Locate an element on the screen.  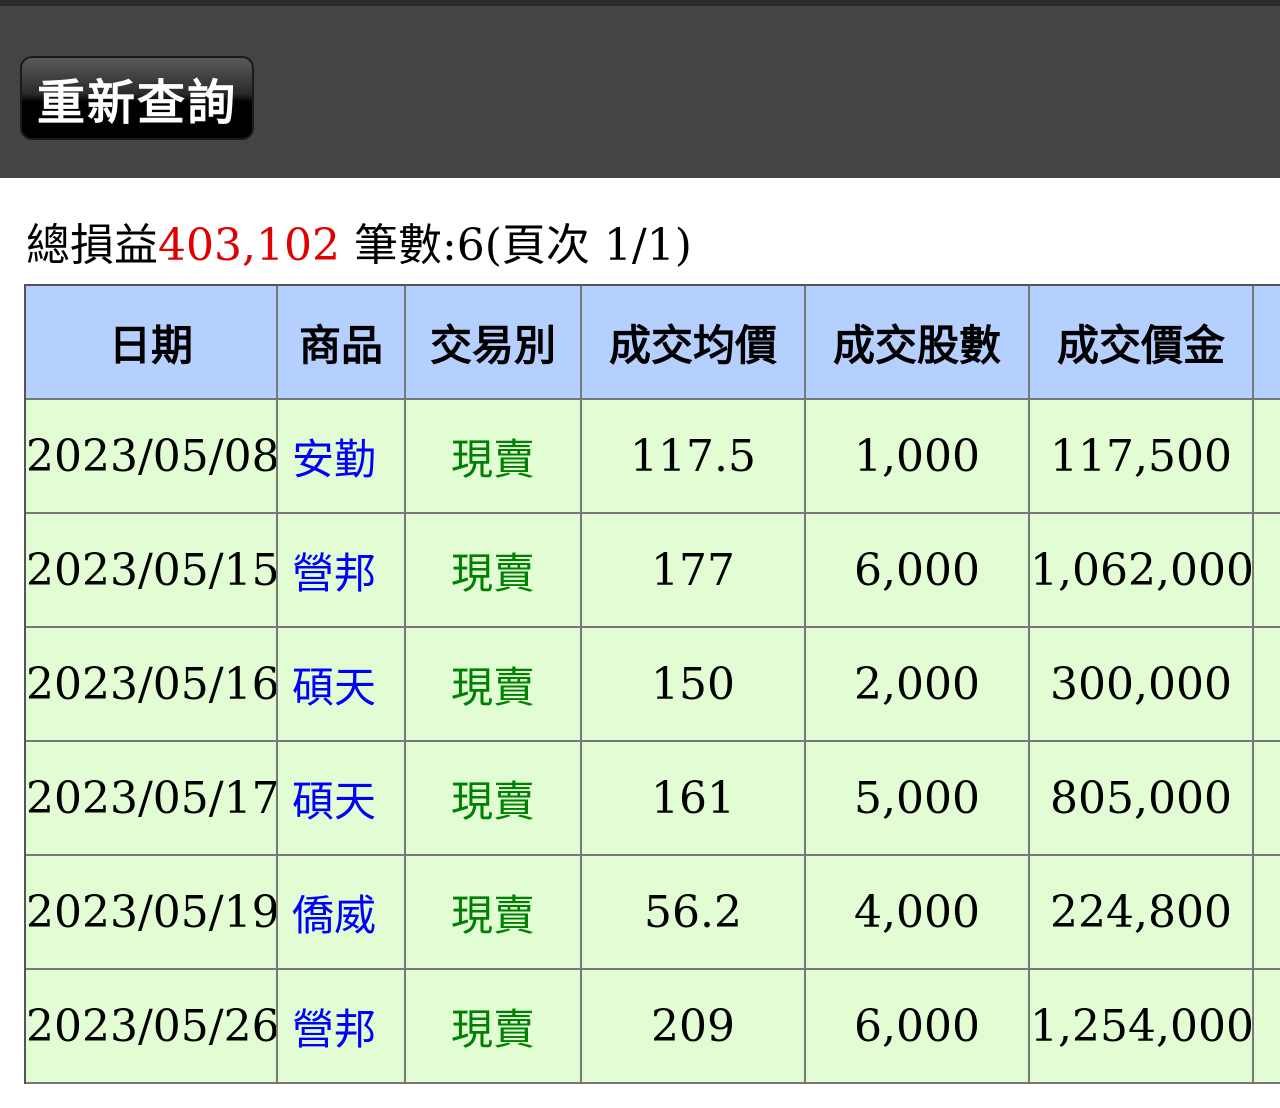
cell-amount: 805,000 is located at coordinates (1142, 799).